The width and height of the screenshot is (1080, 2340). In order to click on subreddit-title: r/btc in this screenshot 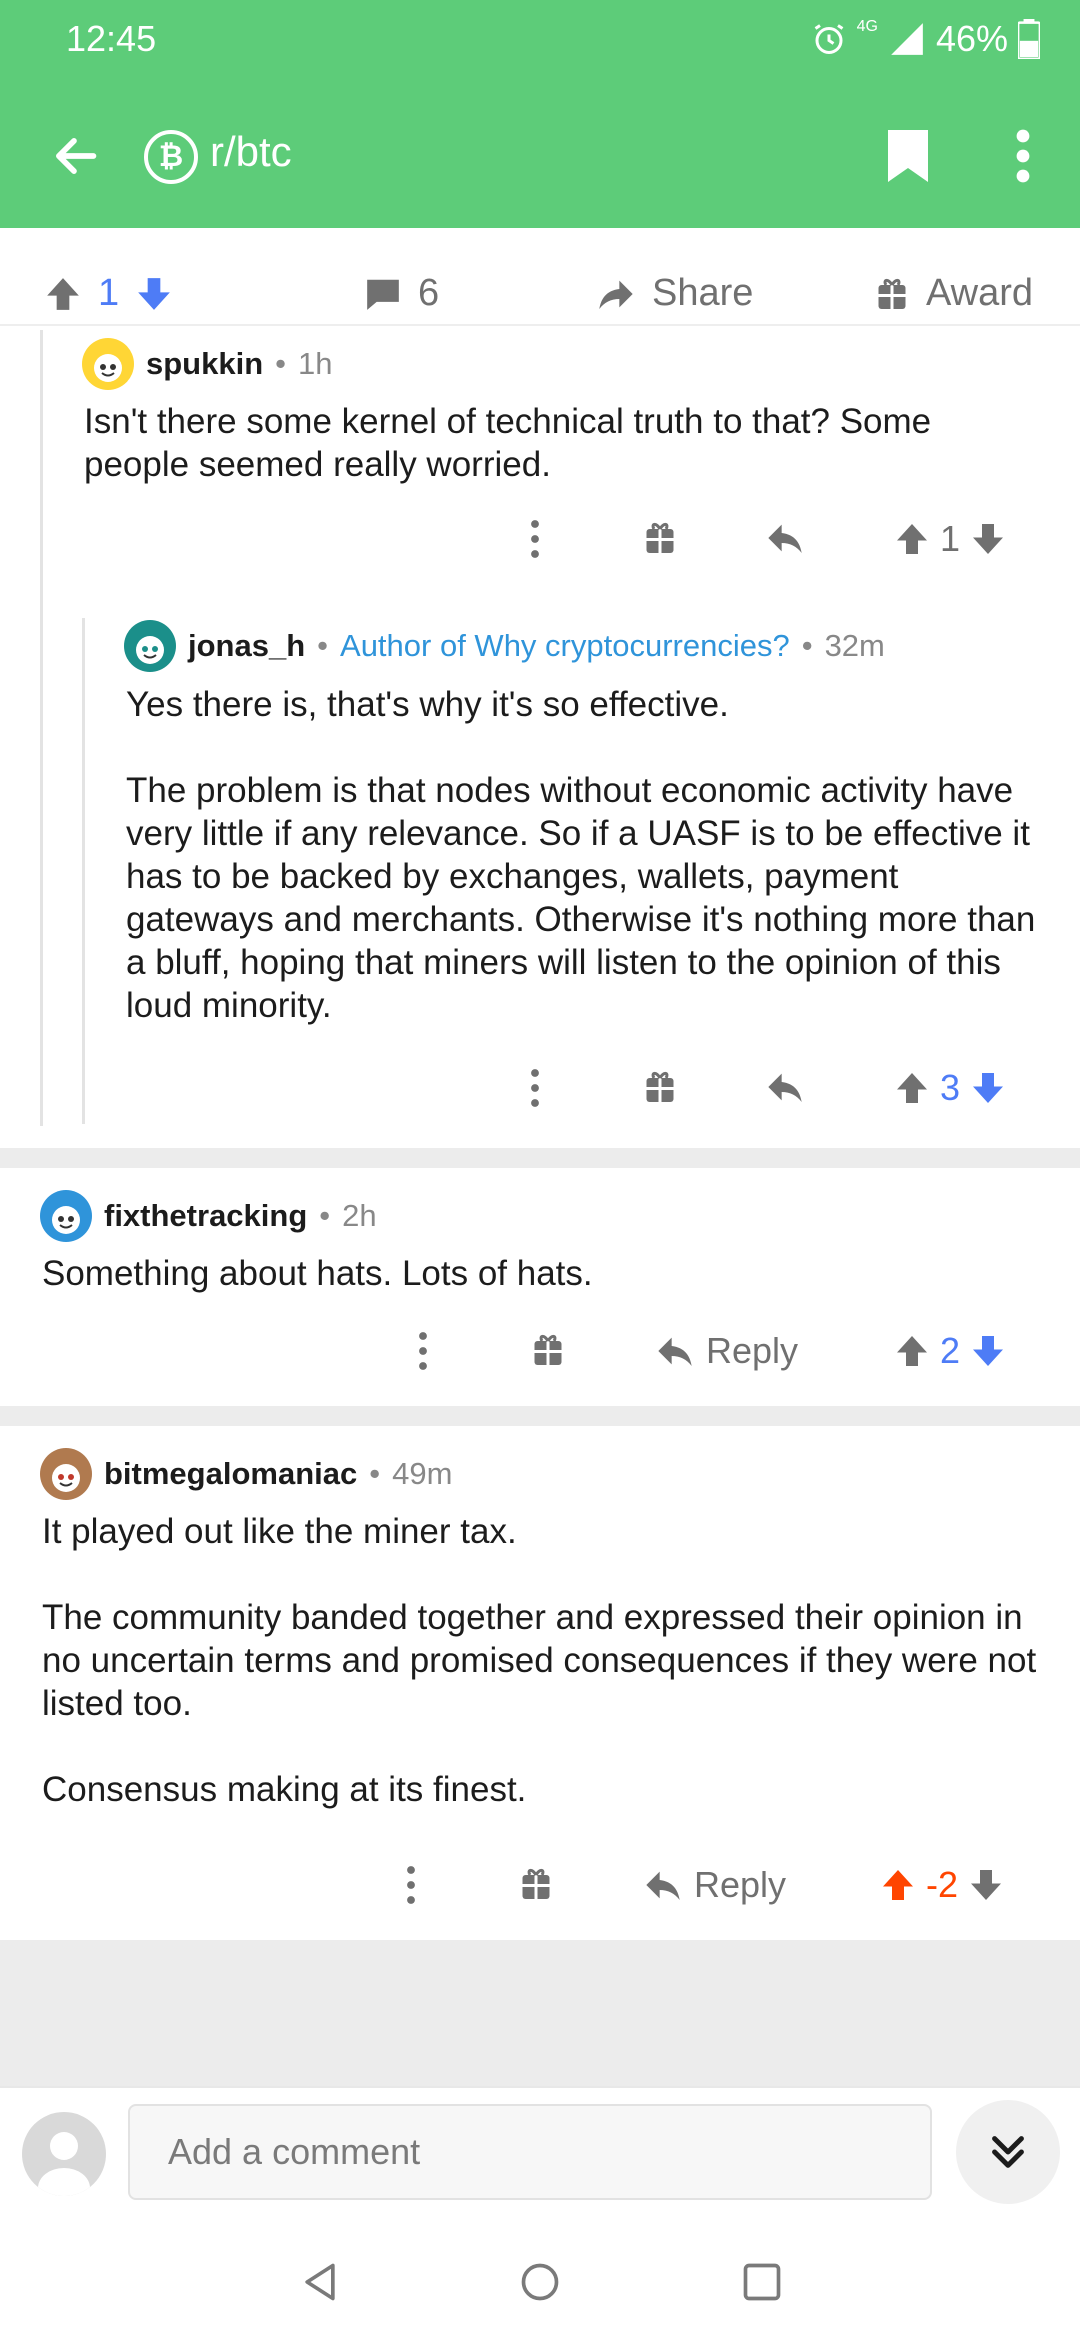, I will do `click(251, 152)`.